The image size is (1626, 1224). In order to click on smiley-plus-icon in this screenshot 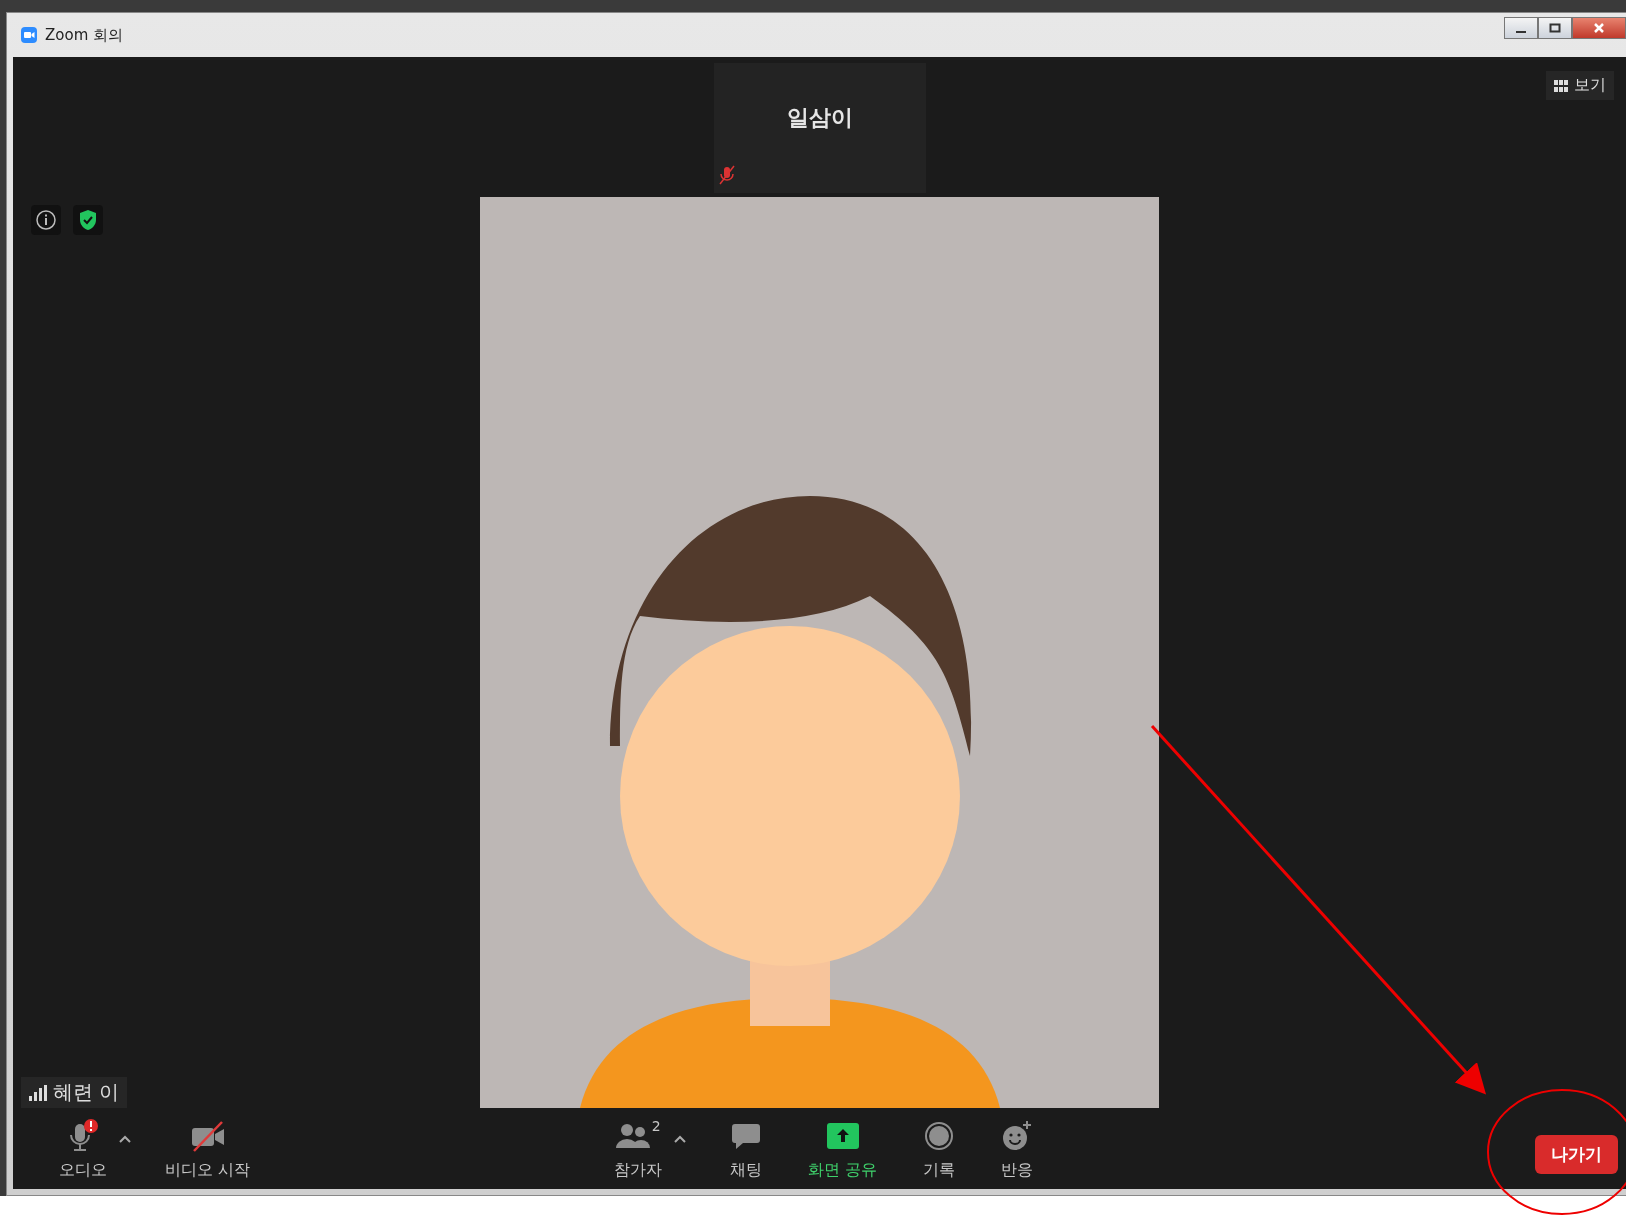, I will do `click(1017, 1135)`.